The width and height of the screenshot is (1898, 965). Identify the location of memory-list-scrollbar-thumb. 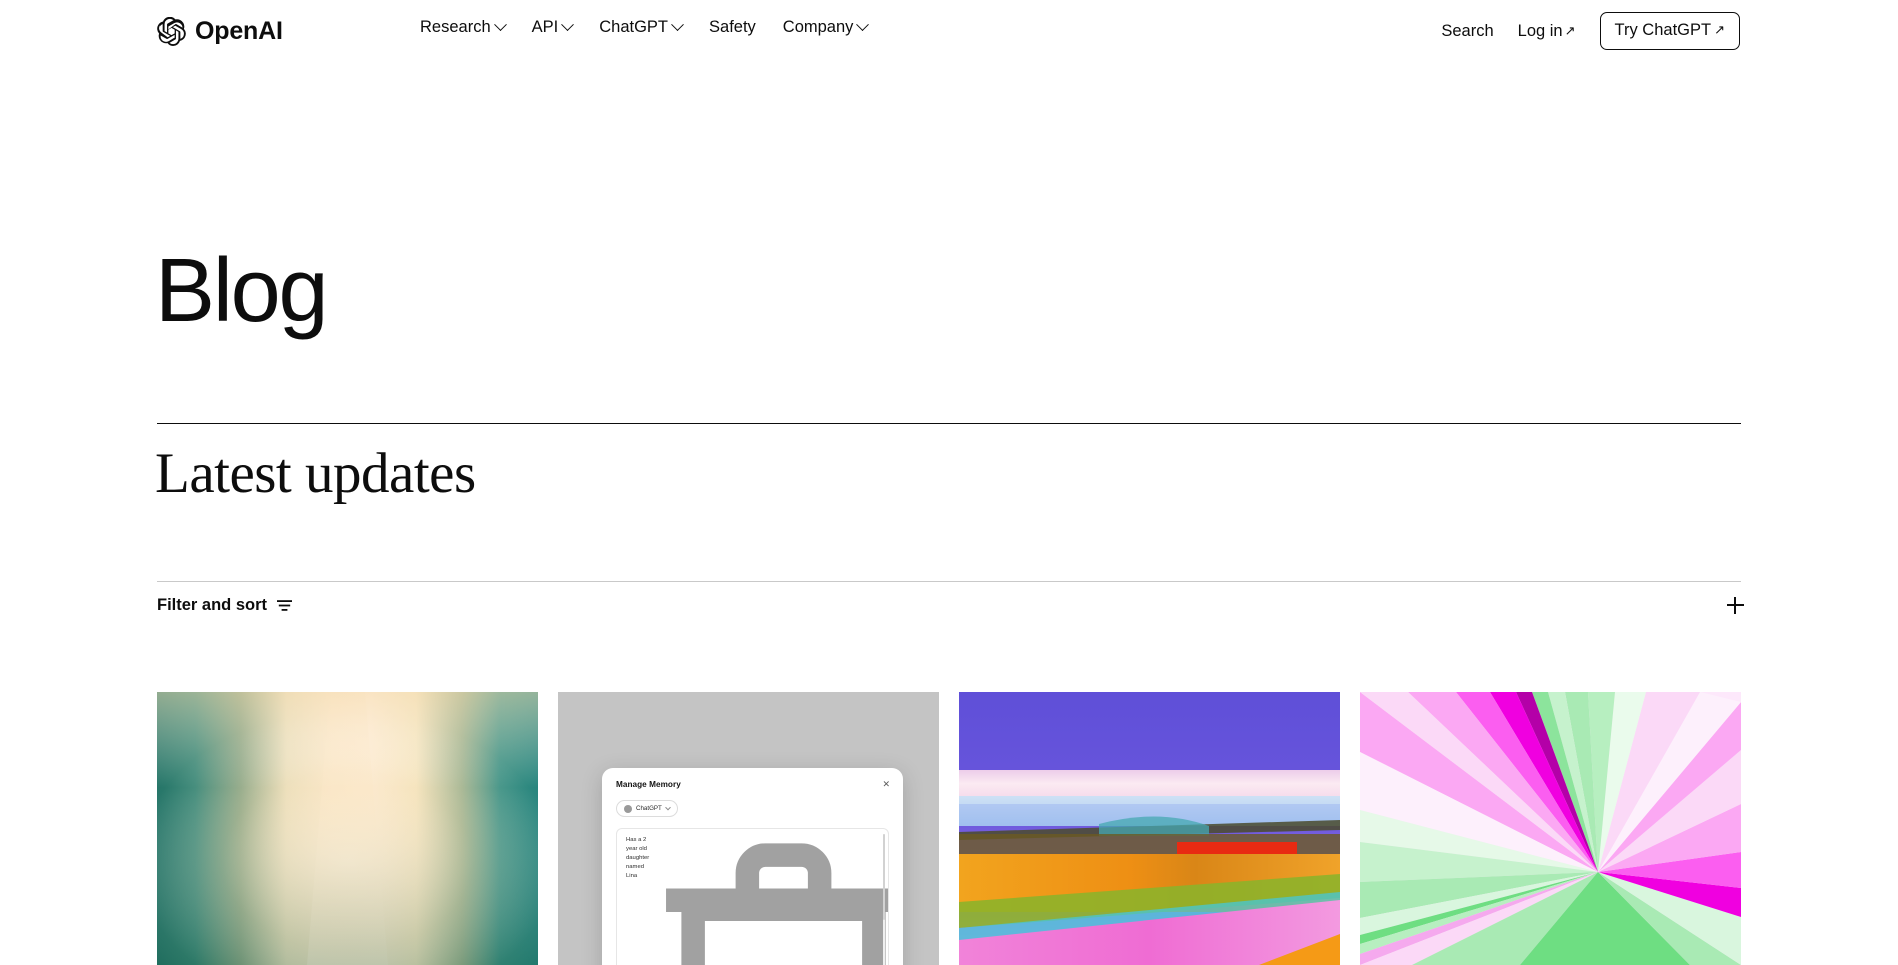
(883, 876).